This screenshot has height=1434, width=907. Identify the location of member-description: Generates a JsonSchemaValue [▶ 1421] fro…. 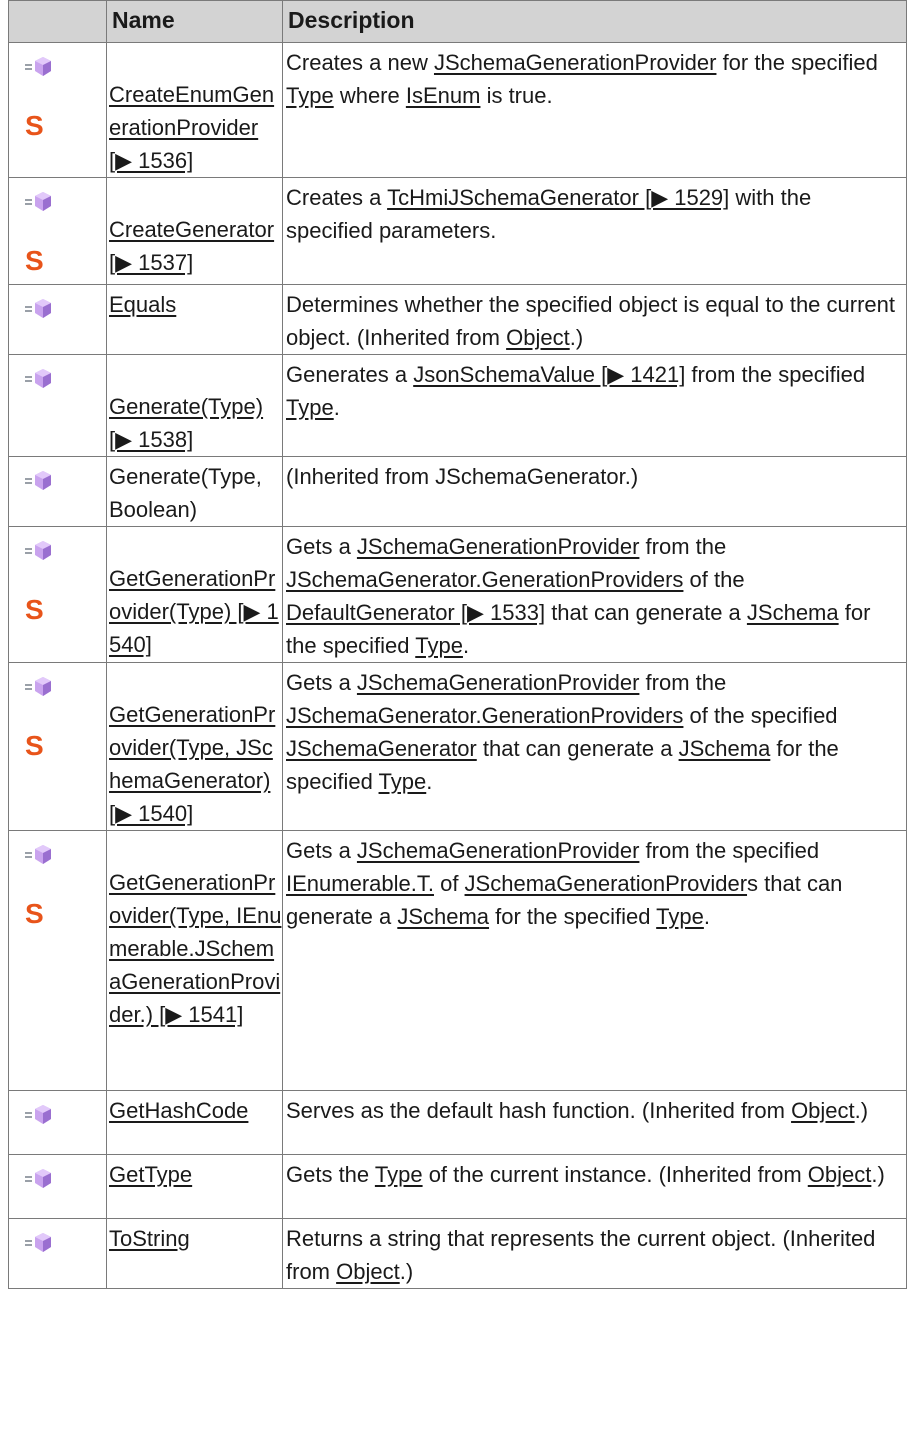
(594, 405).